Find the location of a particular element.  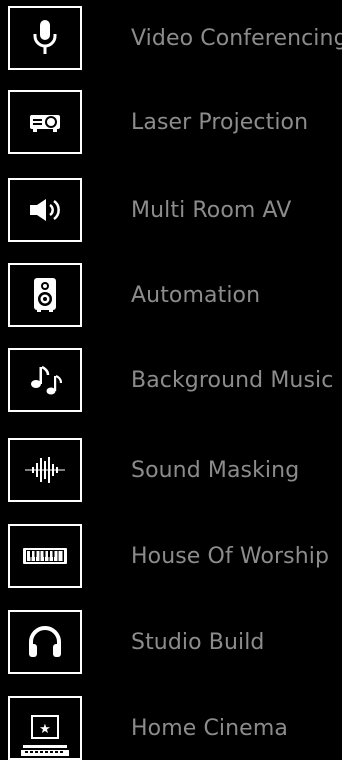

menu-item-label: Home Cinema is located at coordinates (209, 728).